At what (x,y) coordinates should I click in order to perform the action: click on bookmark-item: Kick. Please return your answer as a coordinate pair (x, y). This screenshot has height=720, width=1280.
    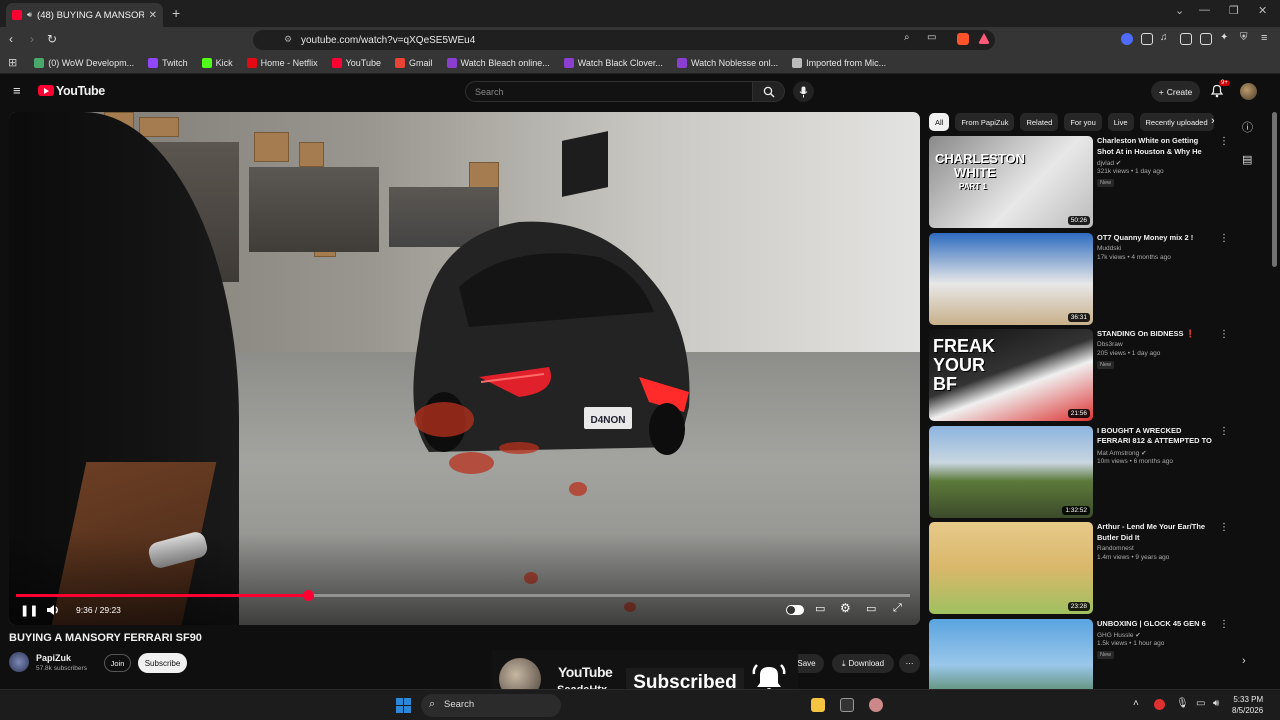
    Looking at the image, I should click on (217, 62).